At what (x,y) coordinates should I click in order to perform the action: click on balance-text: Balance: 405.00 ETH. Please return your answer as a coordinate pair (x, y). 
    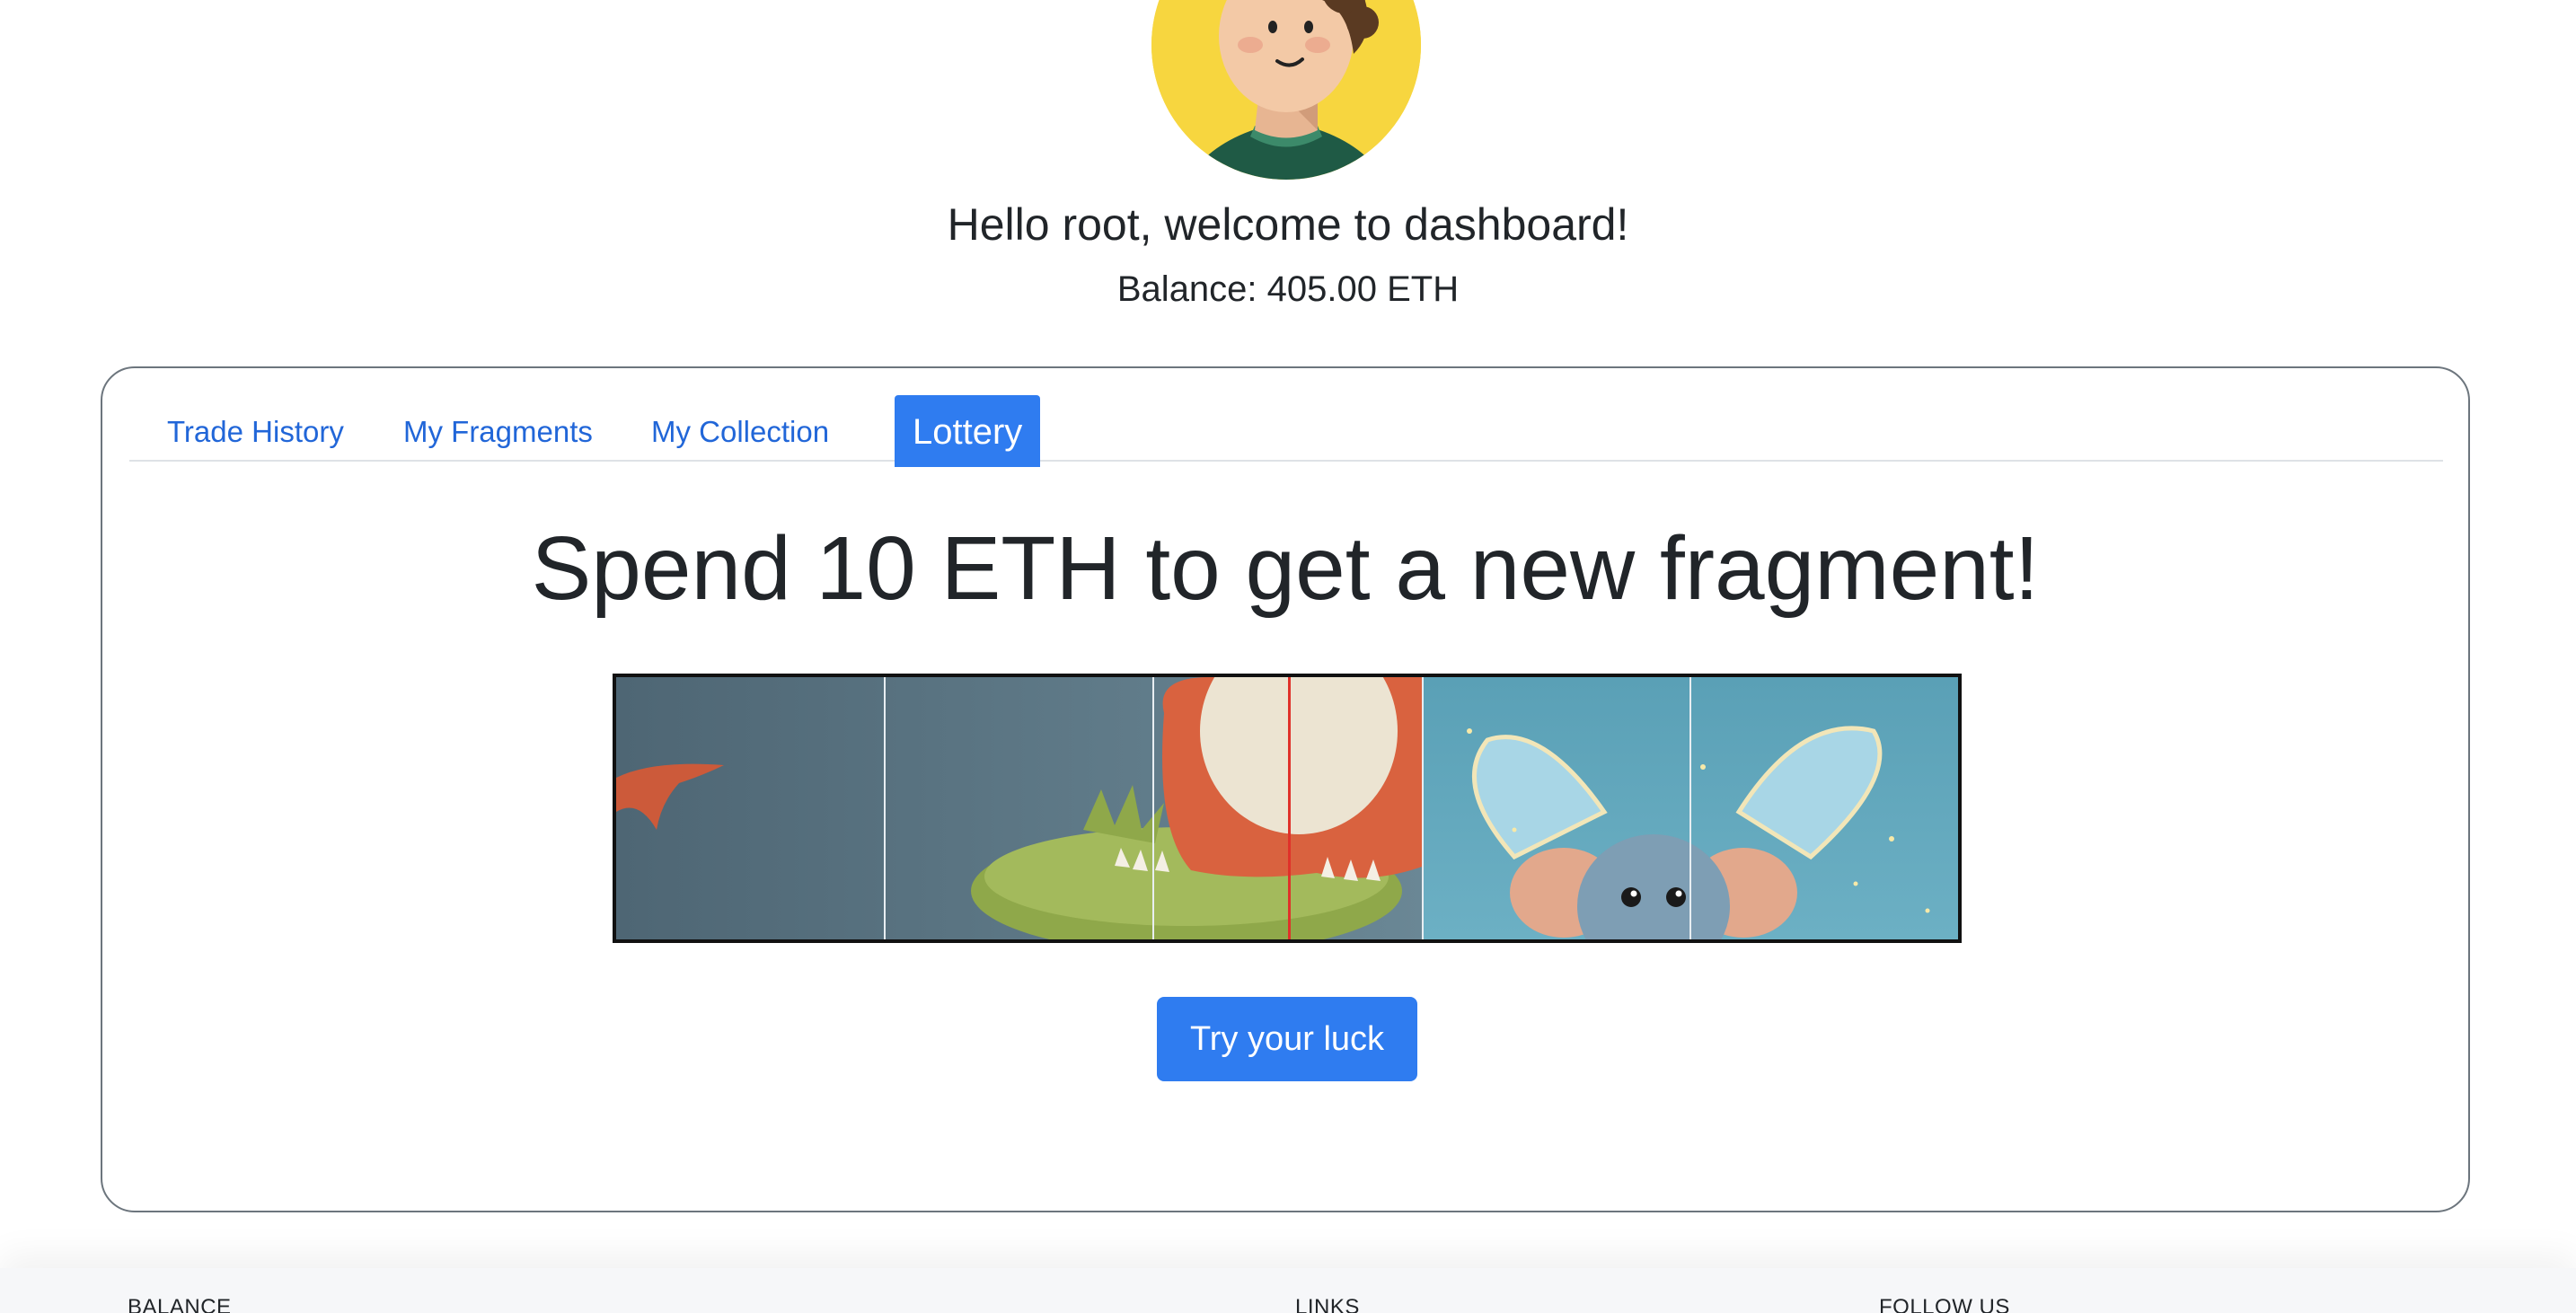
    Looking at the image, I should click on (1288, 289).